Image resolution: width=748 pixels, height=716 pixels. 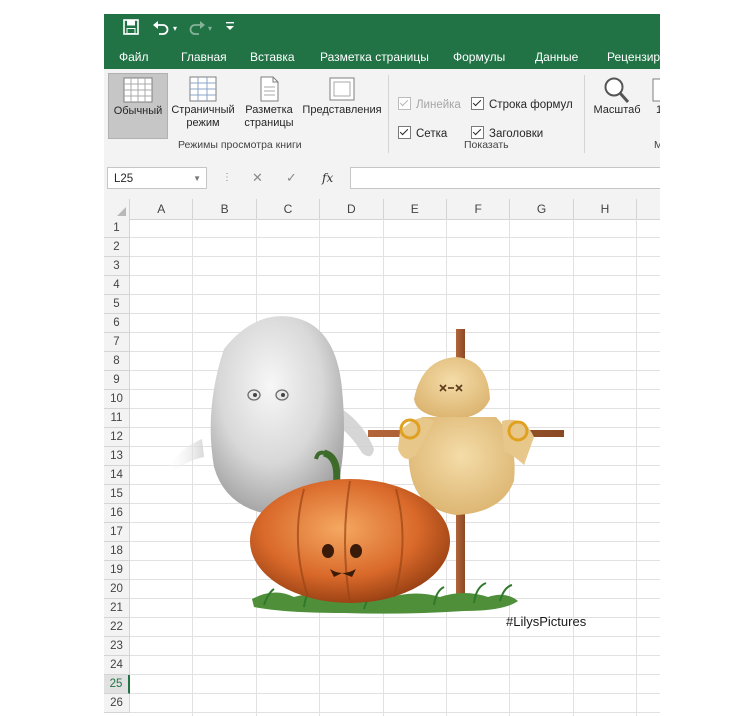 I want to click on zoom-100-button: 1, so click(x=654, y=105).